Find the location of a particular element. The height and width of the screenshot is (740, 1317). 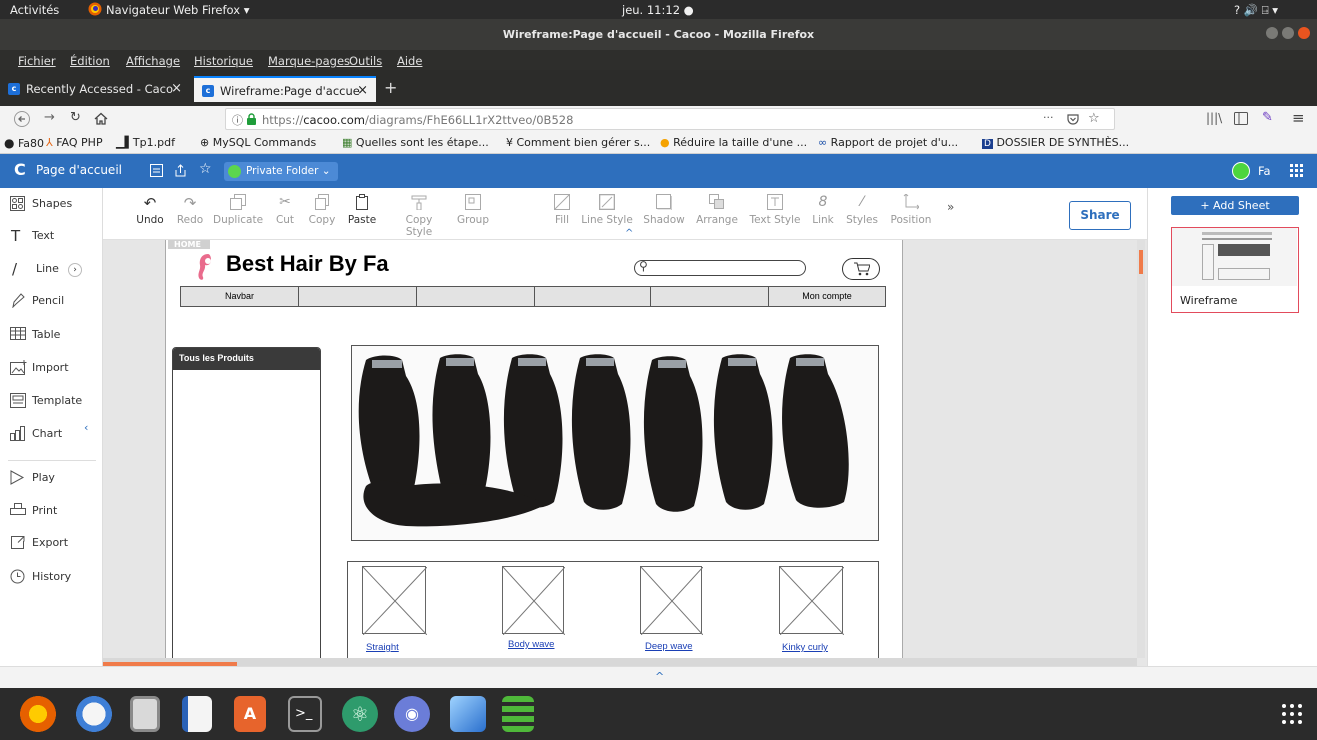

product-link-deep-wave: Deep wave is located at coordinates (669, 646).